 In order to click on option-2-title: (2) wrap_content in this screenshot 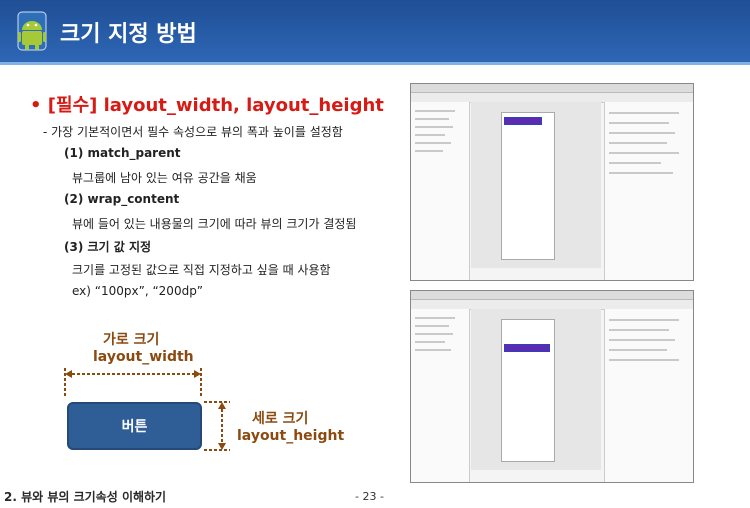, I will do `click(122, 199)`.